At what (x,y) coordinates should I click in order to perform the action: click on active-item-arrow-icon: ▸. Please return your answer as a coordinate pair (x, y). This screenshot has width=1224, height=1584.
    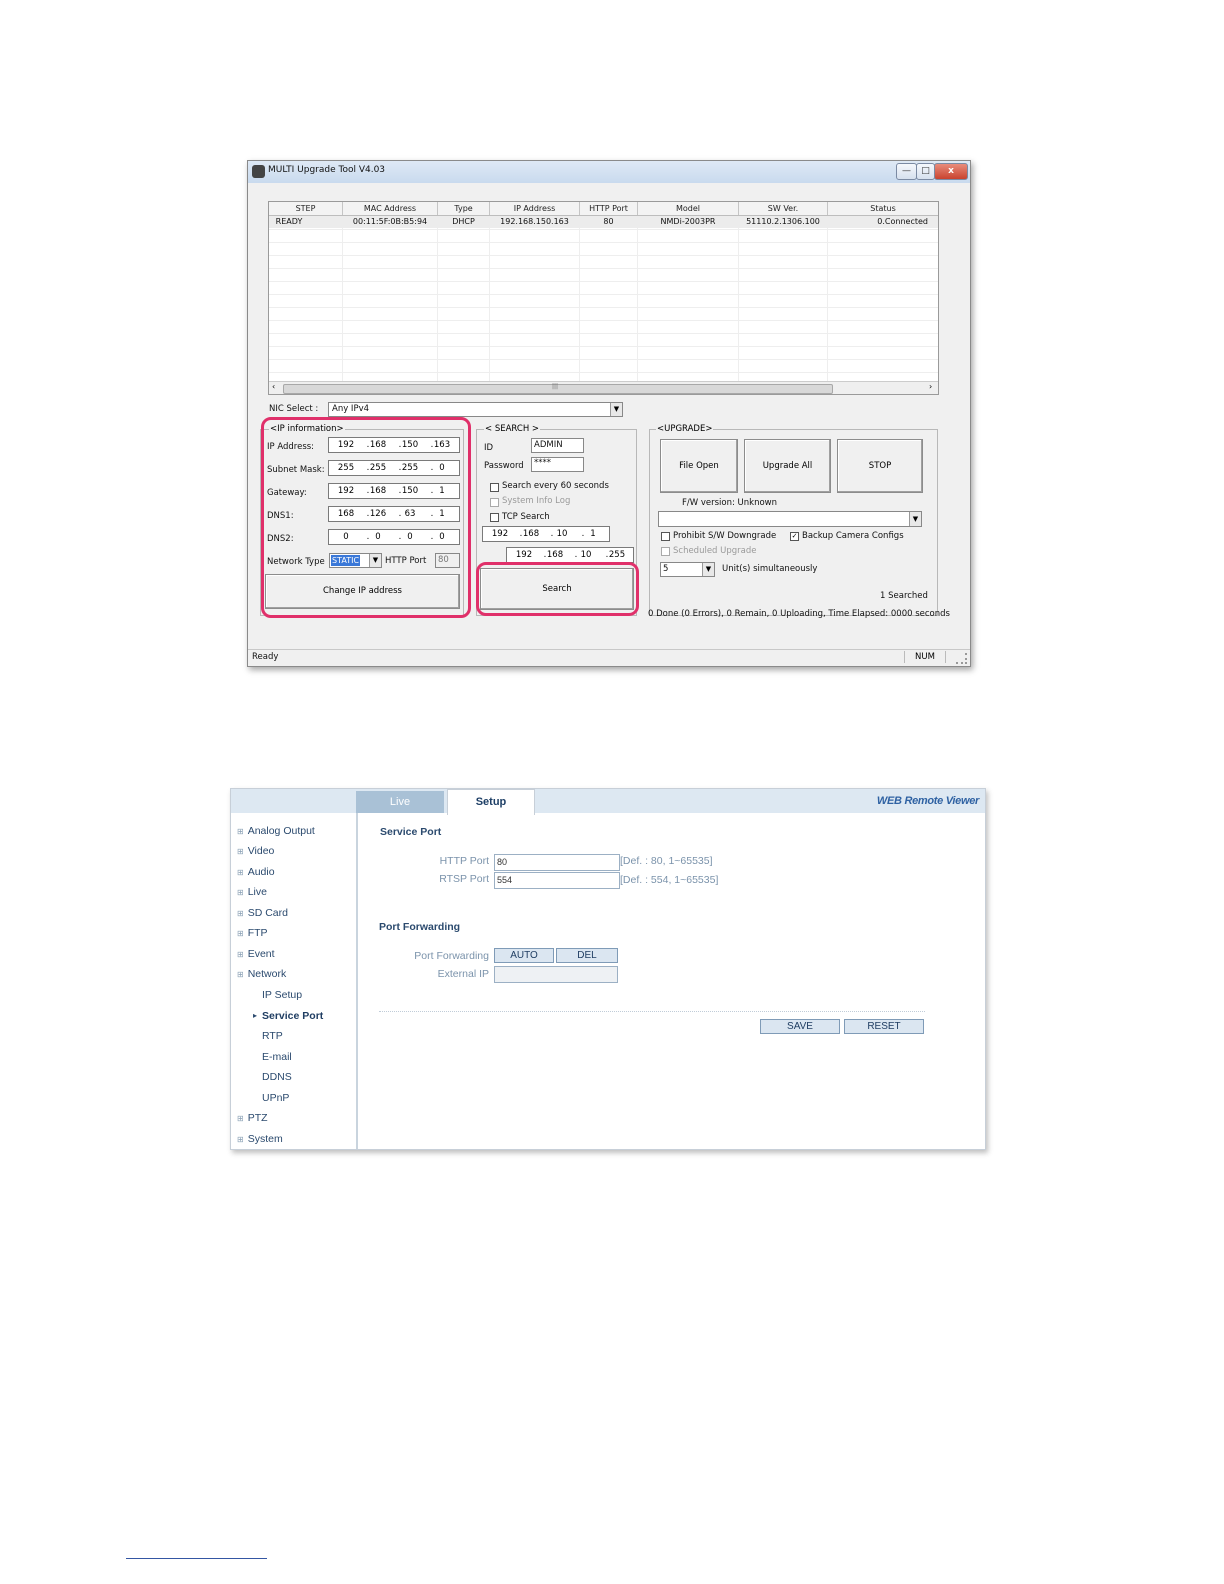
    Looking at the image, I should click on (255, 1015).